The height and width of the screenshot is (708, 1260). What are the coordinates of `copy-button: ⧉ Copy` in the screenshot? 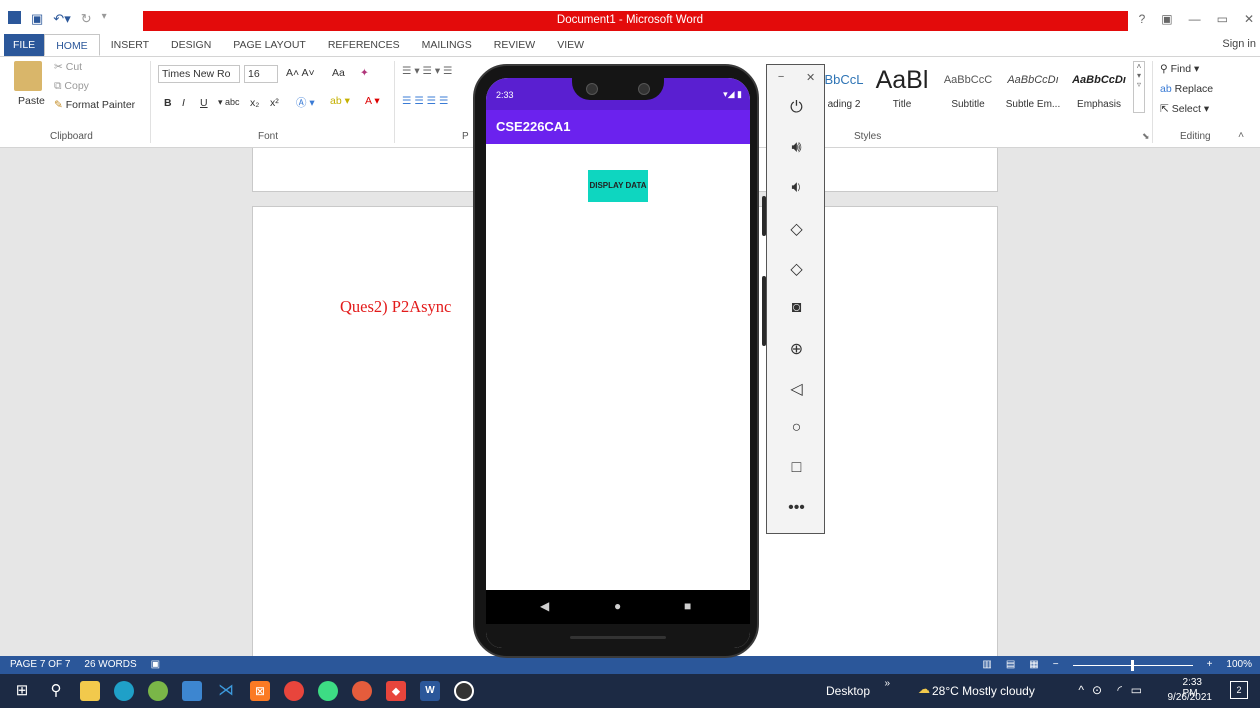 It's located at (71, 86).